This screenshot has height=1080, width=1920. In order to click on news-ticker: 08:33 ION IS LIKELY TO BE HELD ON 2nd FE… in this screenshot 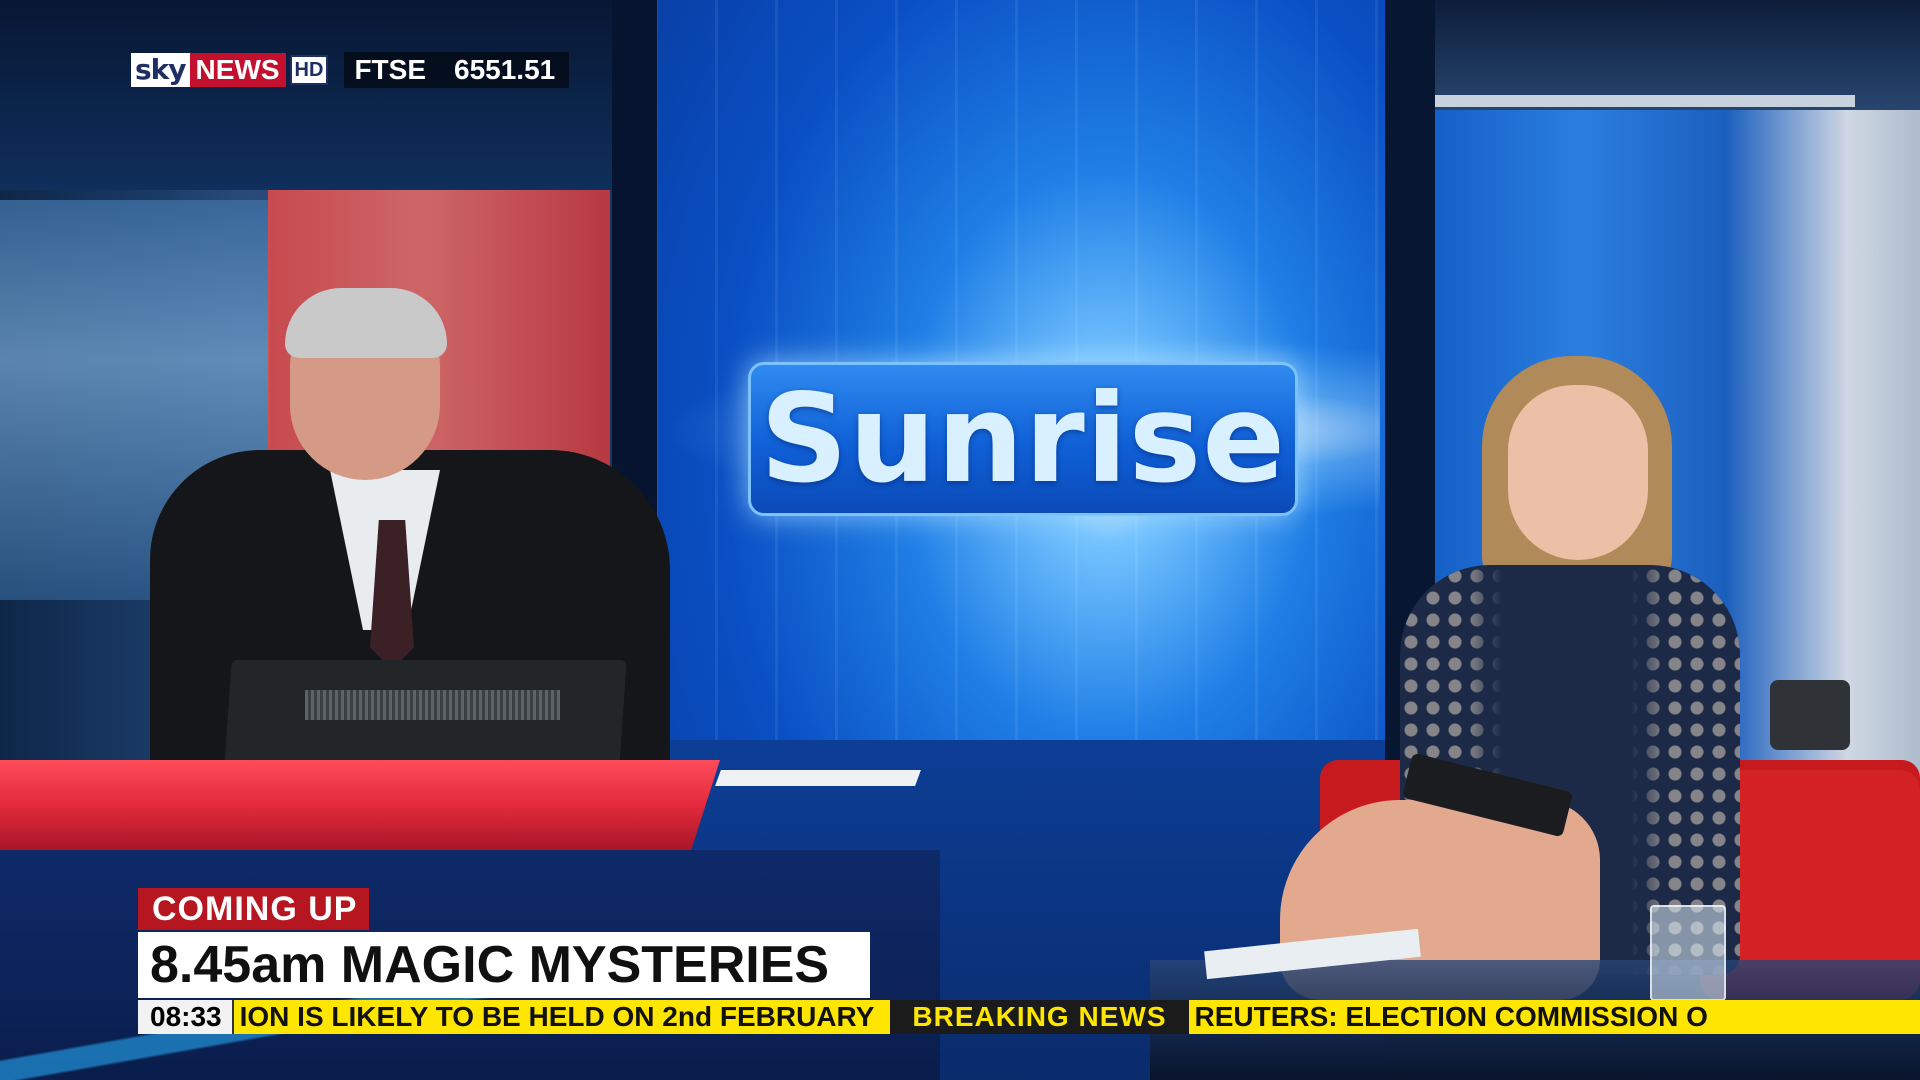, I will do `click(1029, 1017)`.